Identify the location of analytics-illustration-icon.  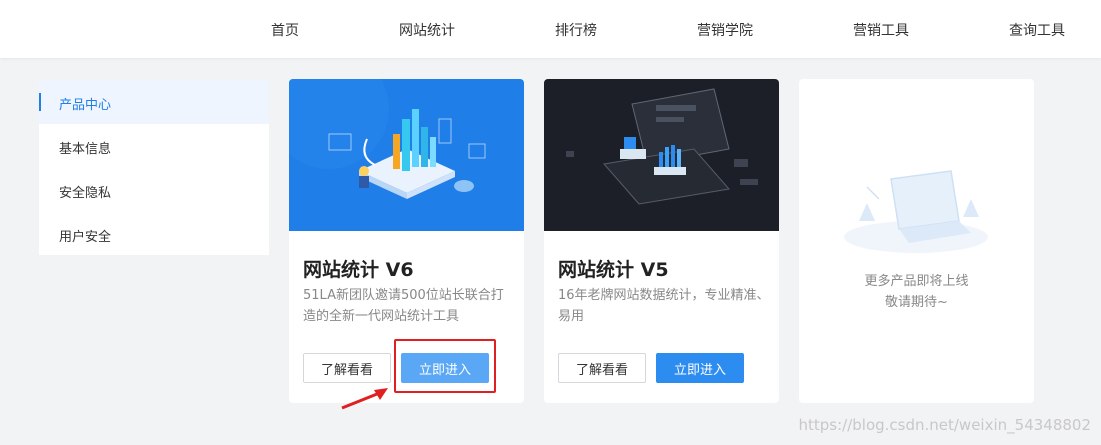
(406, 155).